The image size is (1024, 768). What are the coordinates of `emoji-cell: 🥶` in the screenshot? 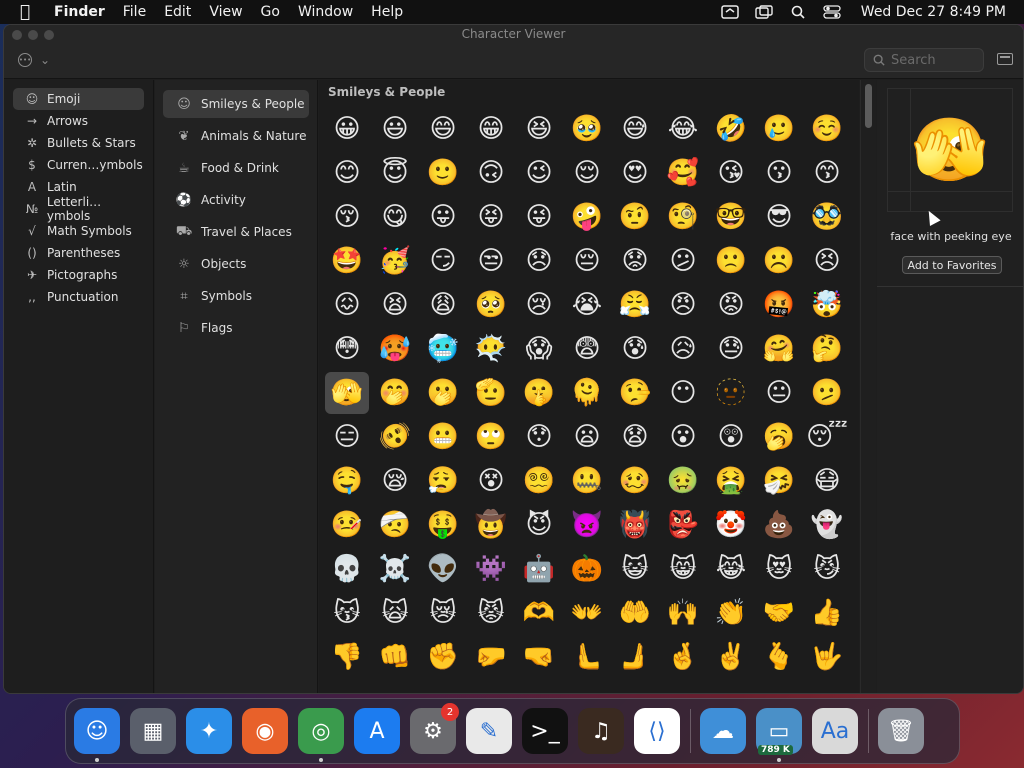 It's located at (443, 349).